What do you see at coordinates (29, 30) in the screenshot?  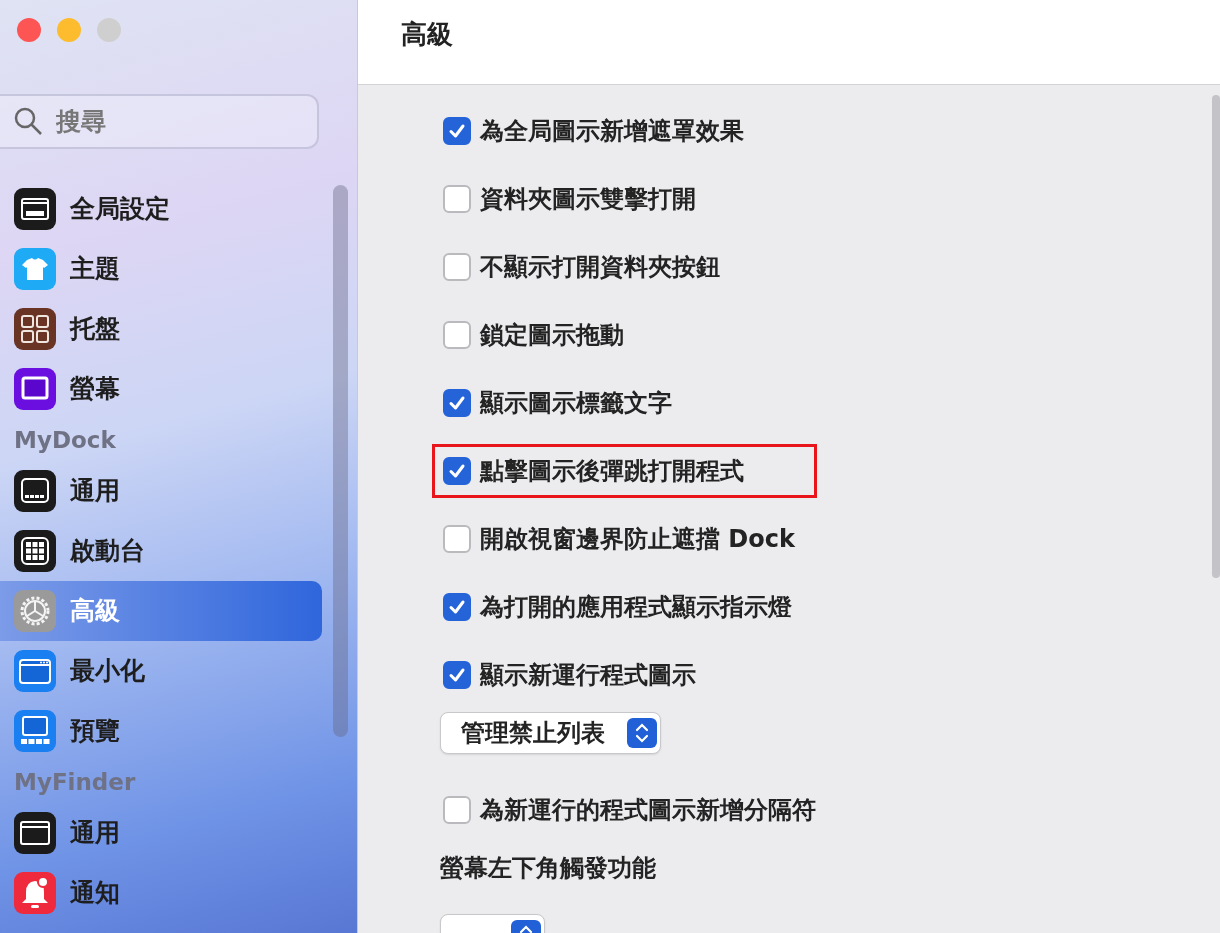 I see `close-button` at bounding box center [29, 30].